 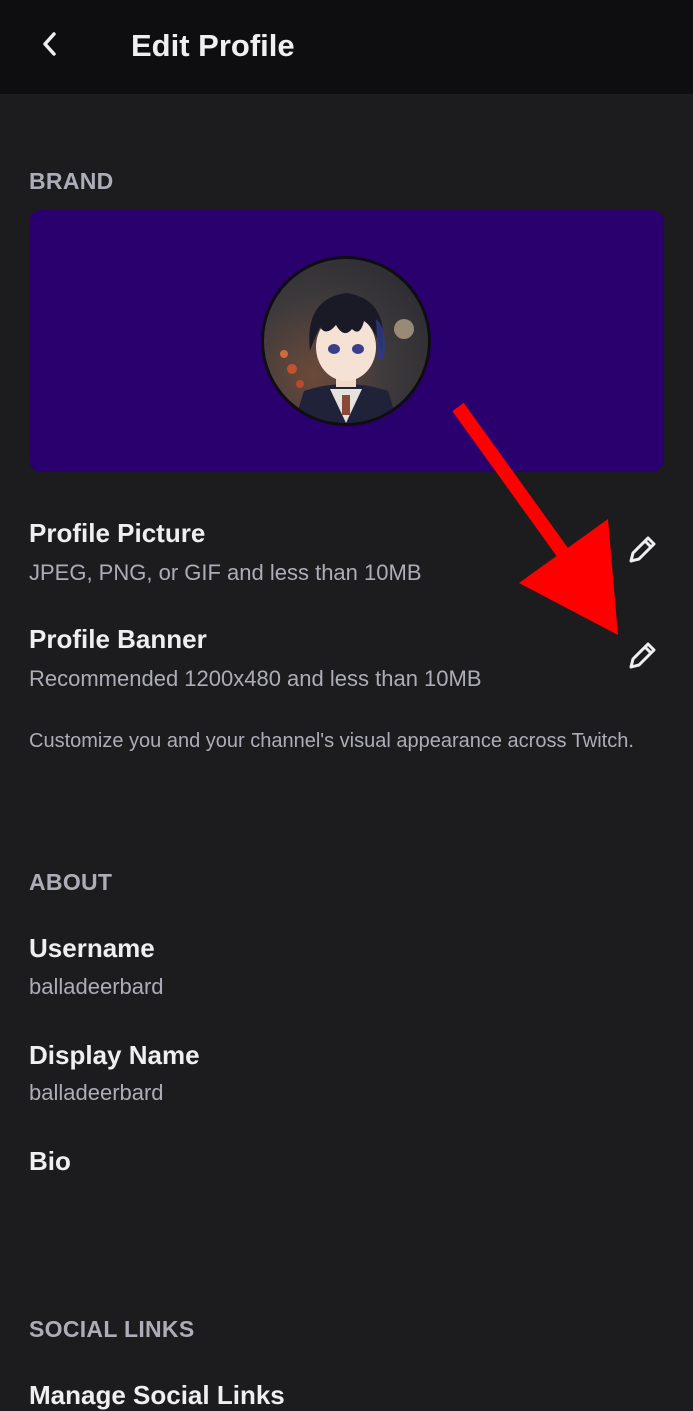 What do you see at coordinates (225, 572) in the screenshot?
I see `profile-picture-requirements: JPEG, PNG, or GIF and less than 10MB` at bounding box center [225, 572].